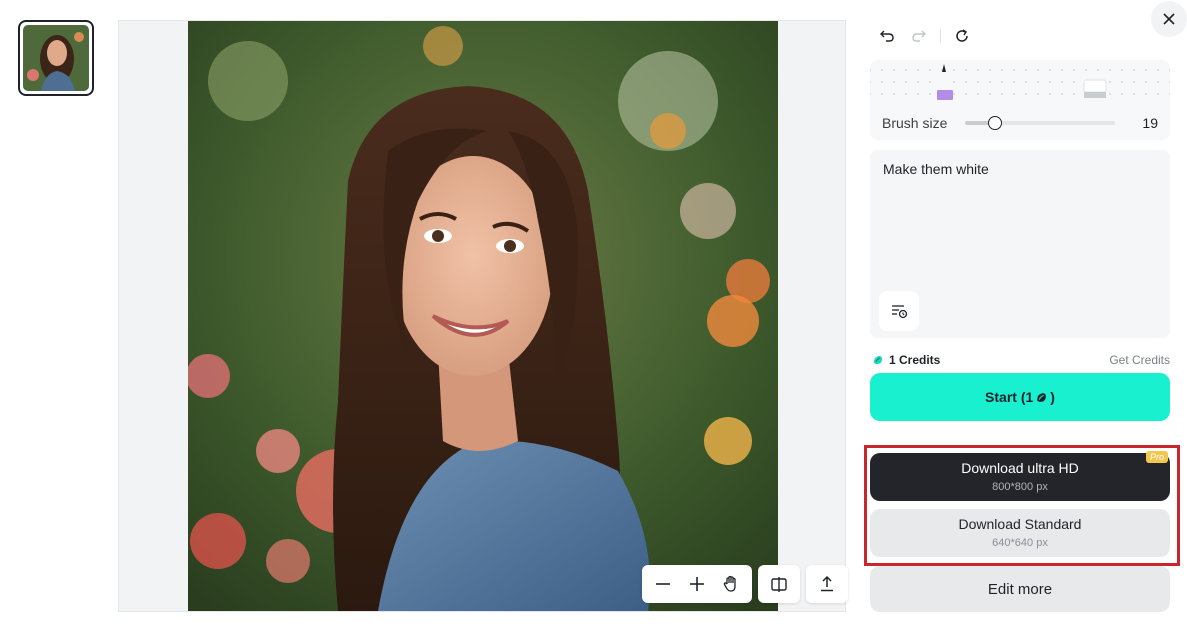 The width and height of the screenshot is (1187, 630). What do you see at coordinates (1020, 361) in the screenshot?
I see `credits-row: 1 Credits Get Credits` at bounding box center [1020, 361].